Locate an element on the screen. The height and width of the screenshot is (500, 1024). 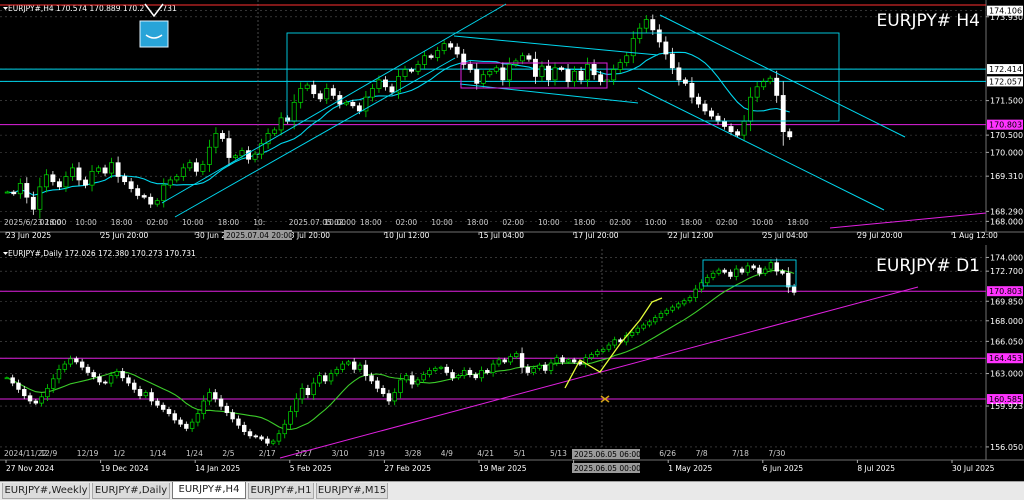
time-axis-label: 30 Jul 2025 is located at coordinates (973, 468).